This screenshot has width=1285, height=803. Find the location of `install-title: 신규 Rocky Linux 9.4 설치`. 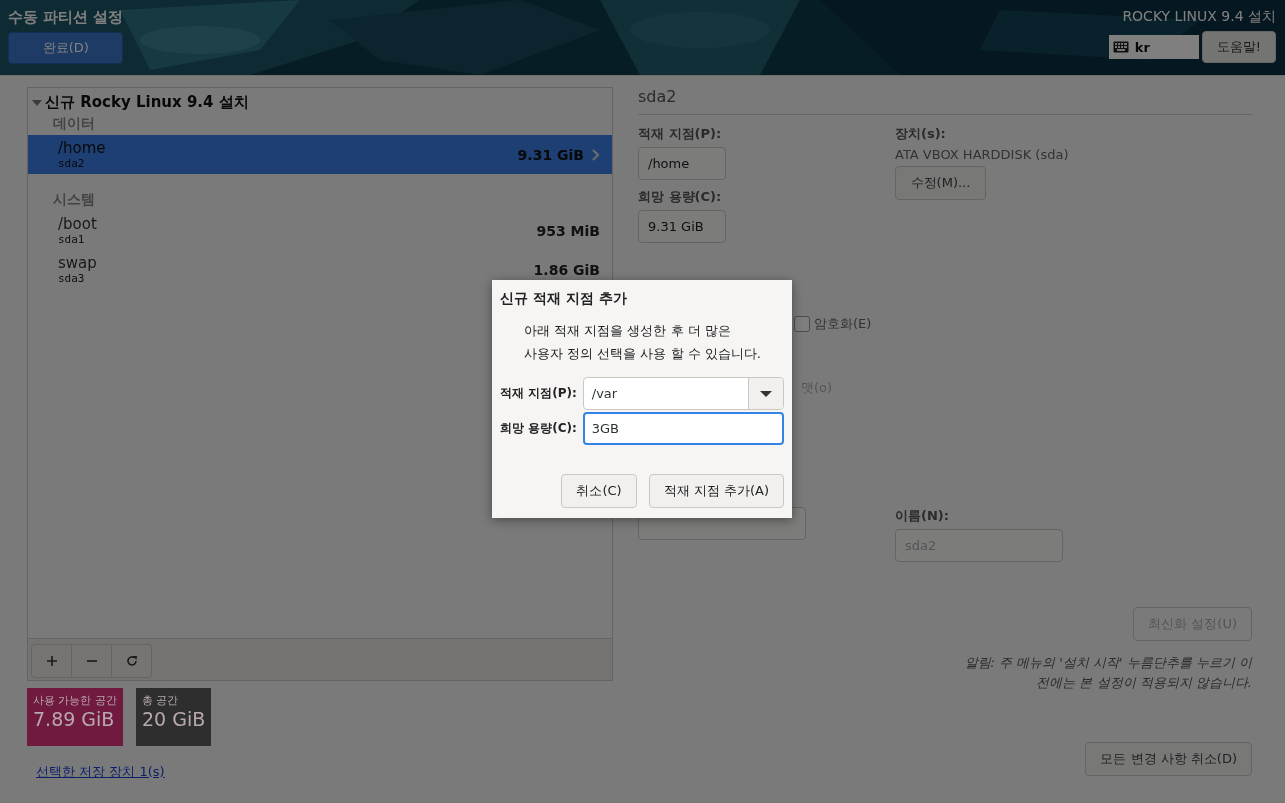

install-title: 신규 Rocky Linux 9.4 설치 is located at coordinates (147, 102).